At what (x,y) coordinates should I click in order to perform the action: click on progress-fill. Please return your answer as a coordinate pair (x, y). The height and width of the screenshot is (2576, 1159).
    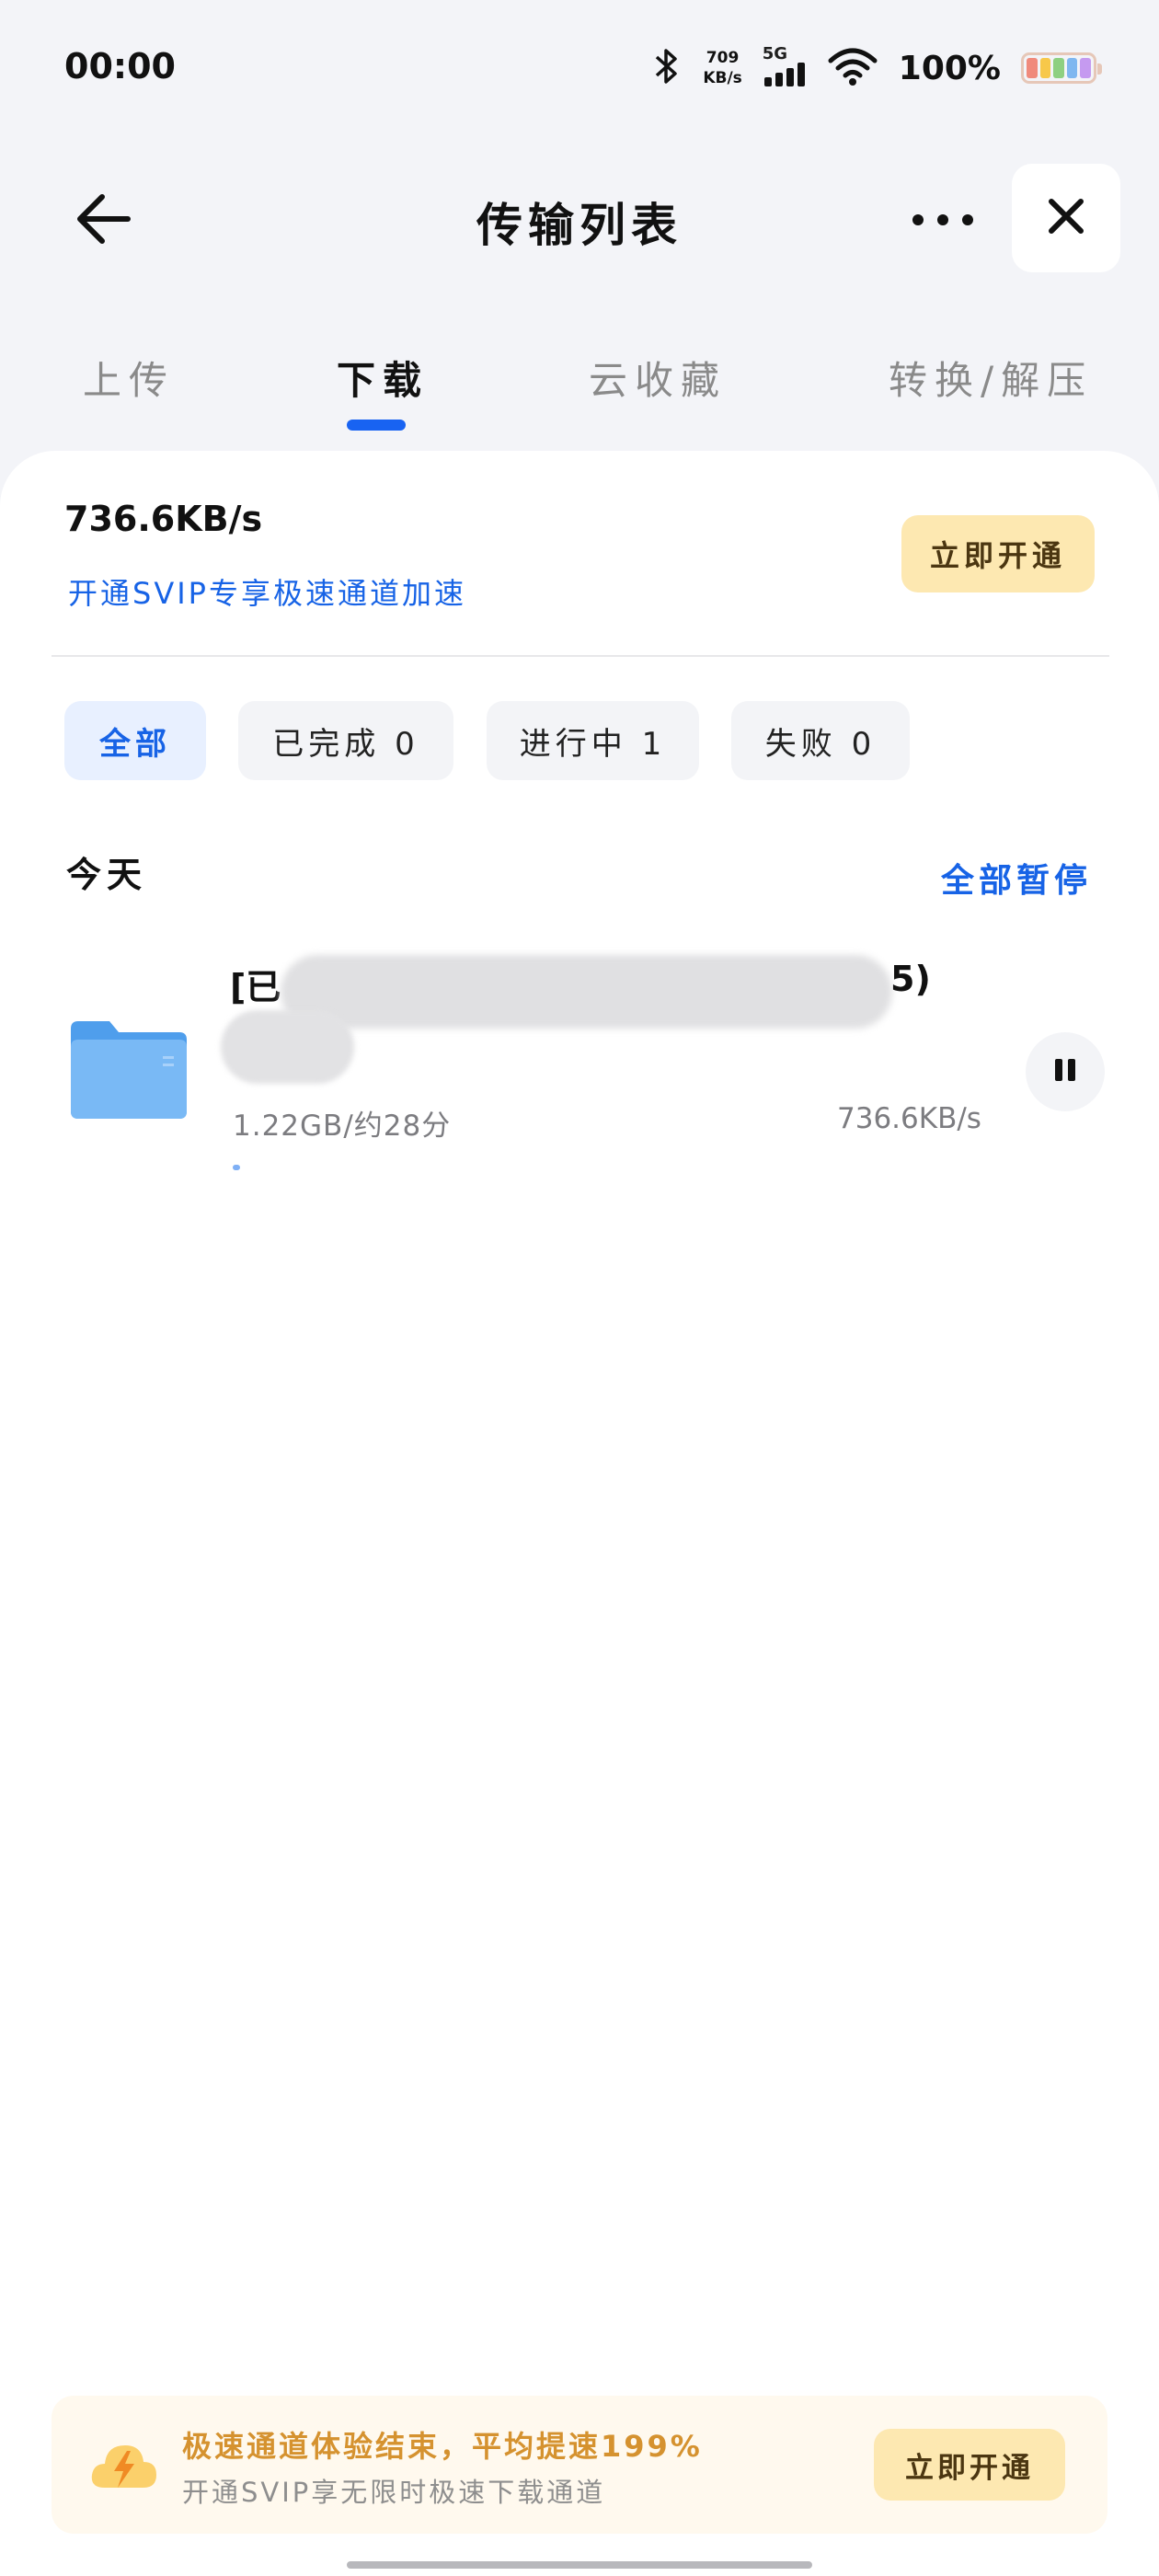
    Looking at the image, I should click on (237, 1167).